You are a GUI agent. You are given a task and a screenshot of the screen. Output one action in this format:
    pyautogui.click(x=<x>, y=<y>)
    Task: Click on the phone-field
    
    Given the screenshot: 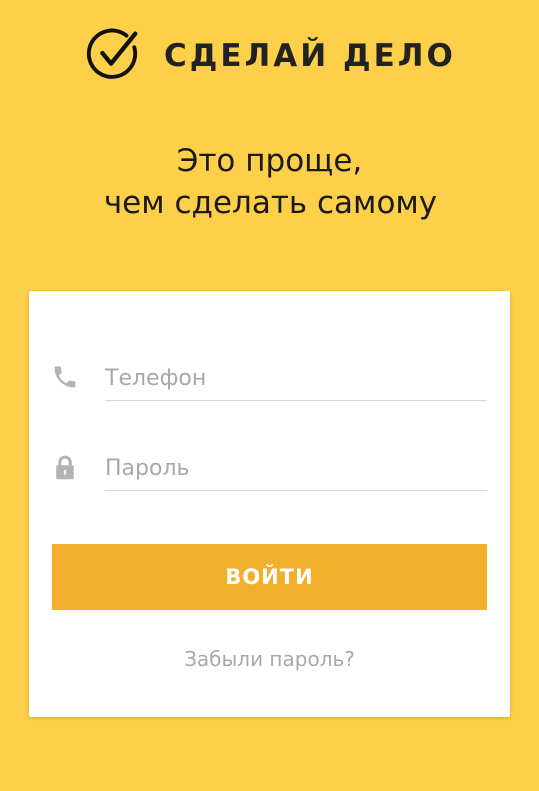 What is the action you would take?
    pyautogui.click(x=269, y=376)
    